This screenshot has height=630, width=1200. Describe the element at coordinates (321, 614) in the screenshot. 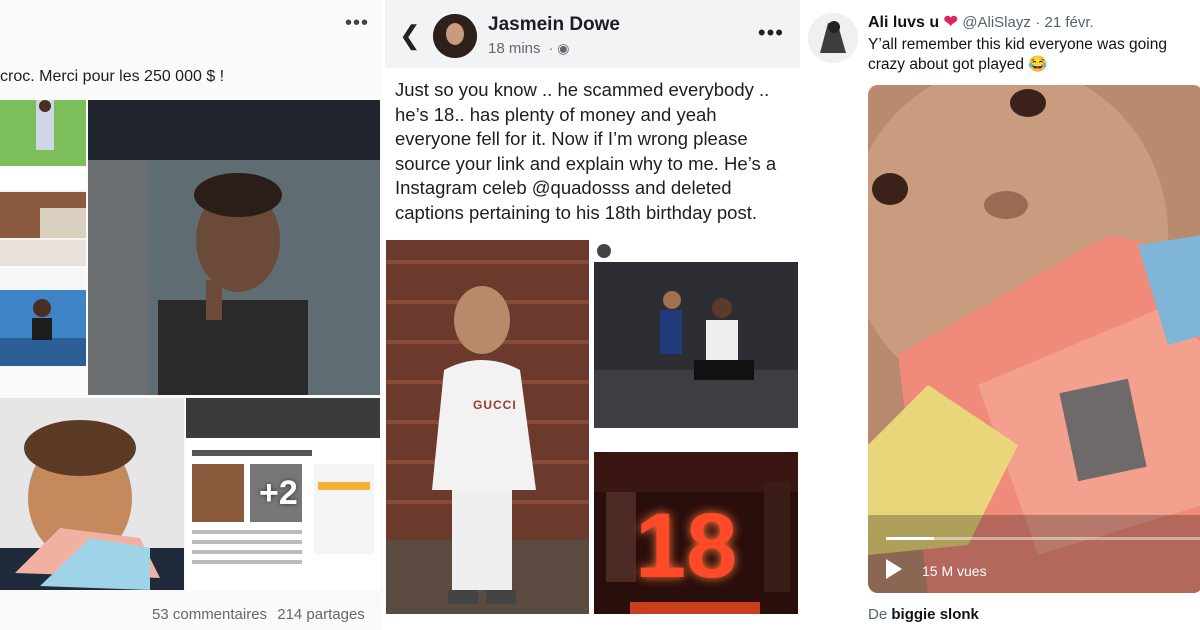

I see `shares-count: 214 partages` at that location.